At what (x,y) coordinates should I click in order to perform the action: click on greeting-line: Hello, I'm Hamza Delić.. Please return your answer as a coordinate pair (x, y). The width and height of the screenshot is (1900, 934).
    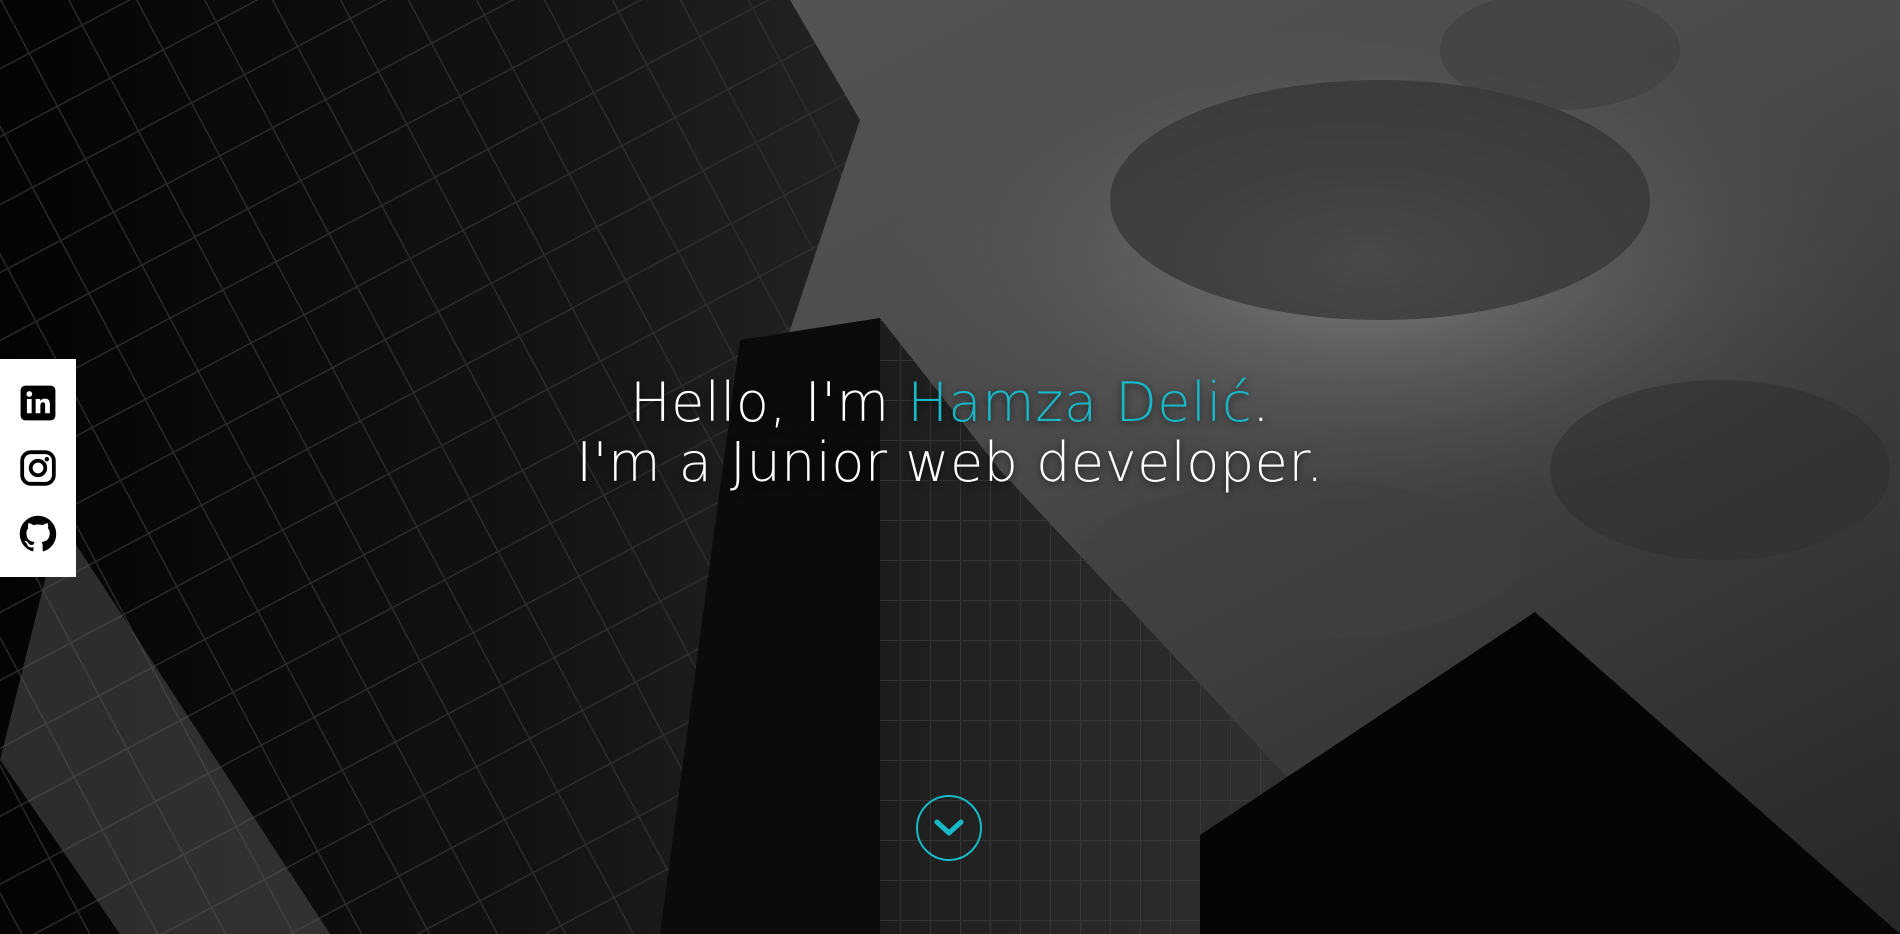
    Looking at the image, I should click on (950, 403).